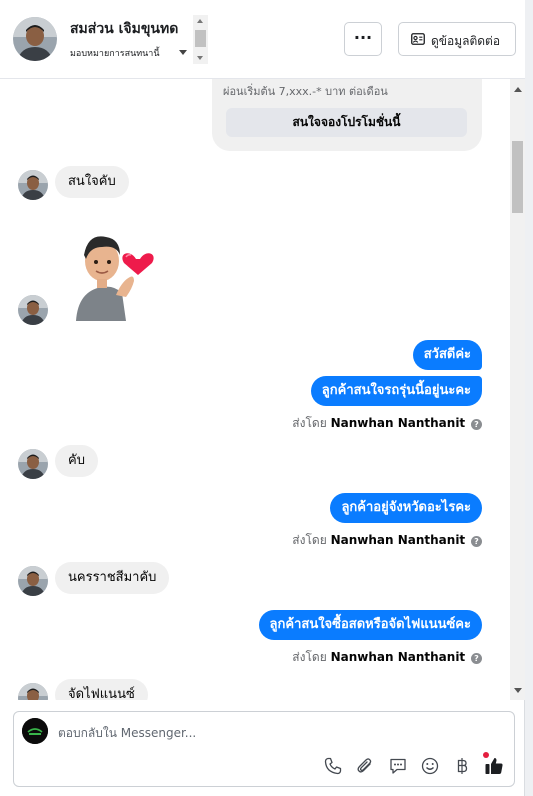 The image size is (533, 796). Describe the element at coordinates (396, 391) in the screenshot. I see `outgoing-message: ลูกค้าสนใจรถรุ่นนี้อยู่นะคะ` at that location.